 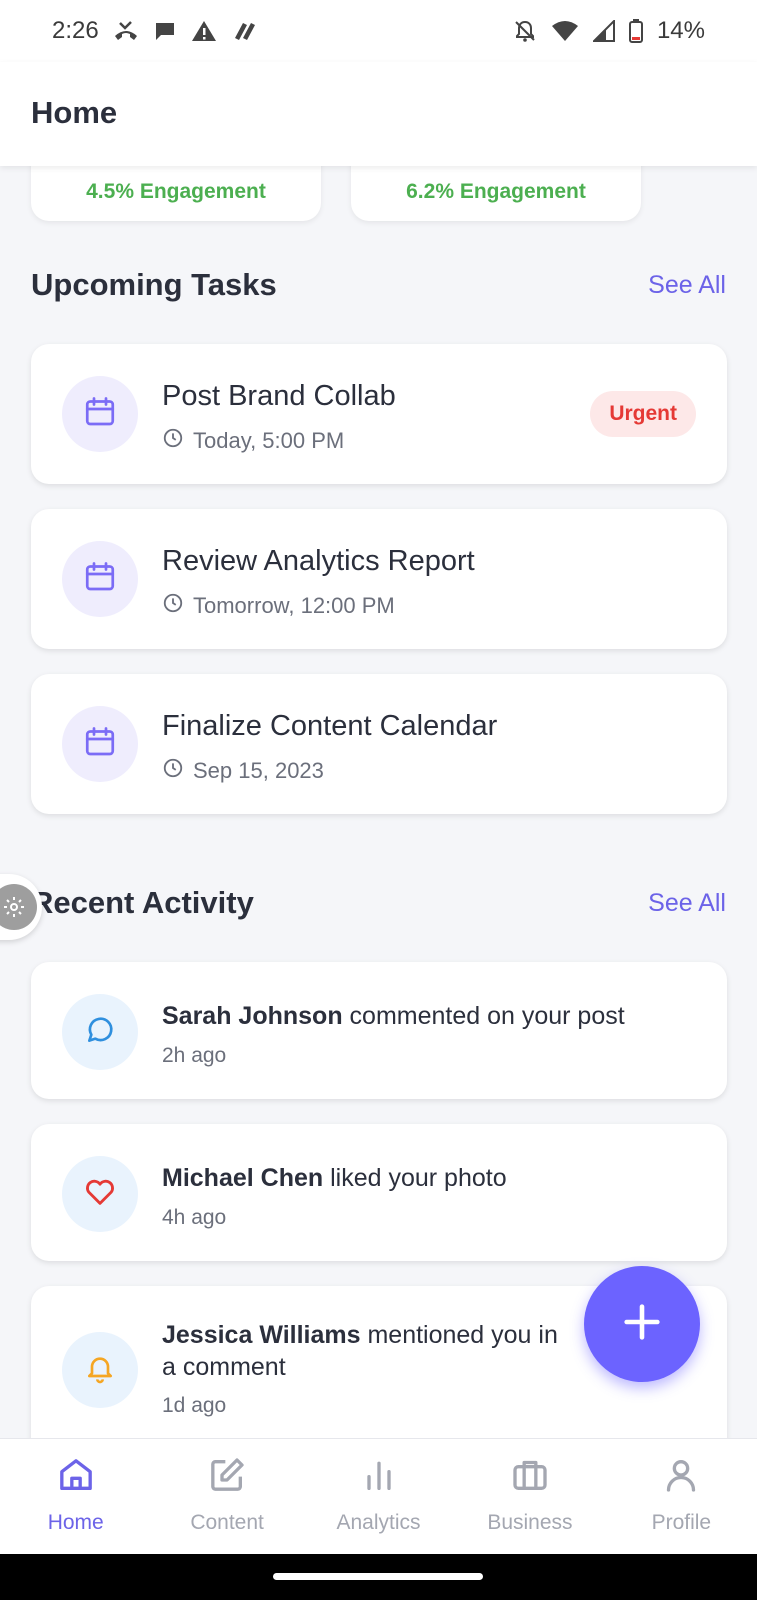 What do you see at coordinates (227, 1522) in the screenshot?
I see `nav-label: Content` at bounding box center [227, 1522].